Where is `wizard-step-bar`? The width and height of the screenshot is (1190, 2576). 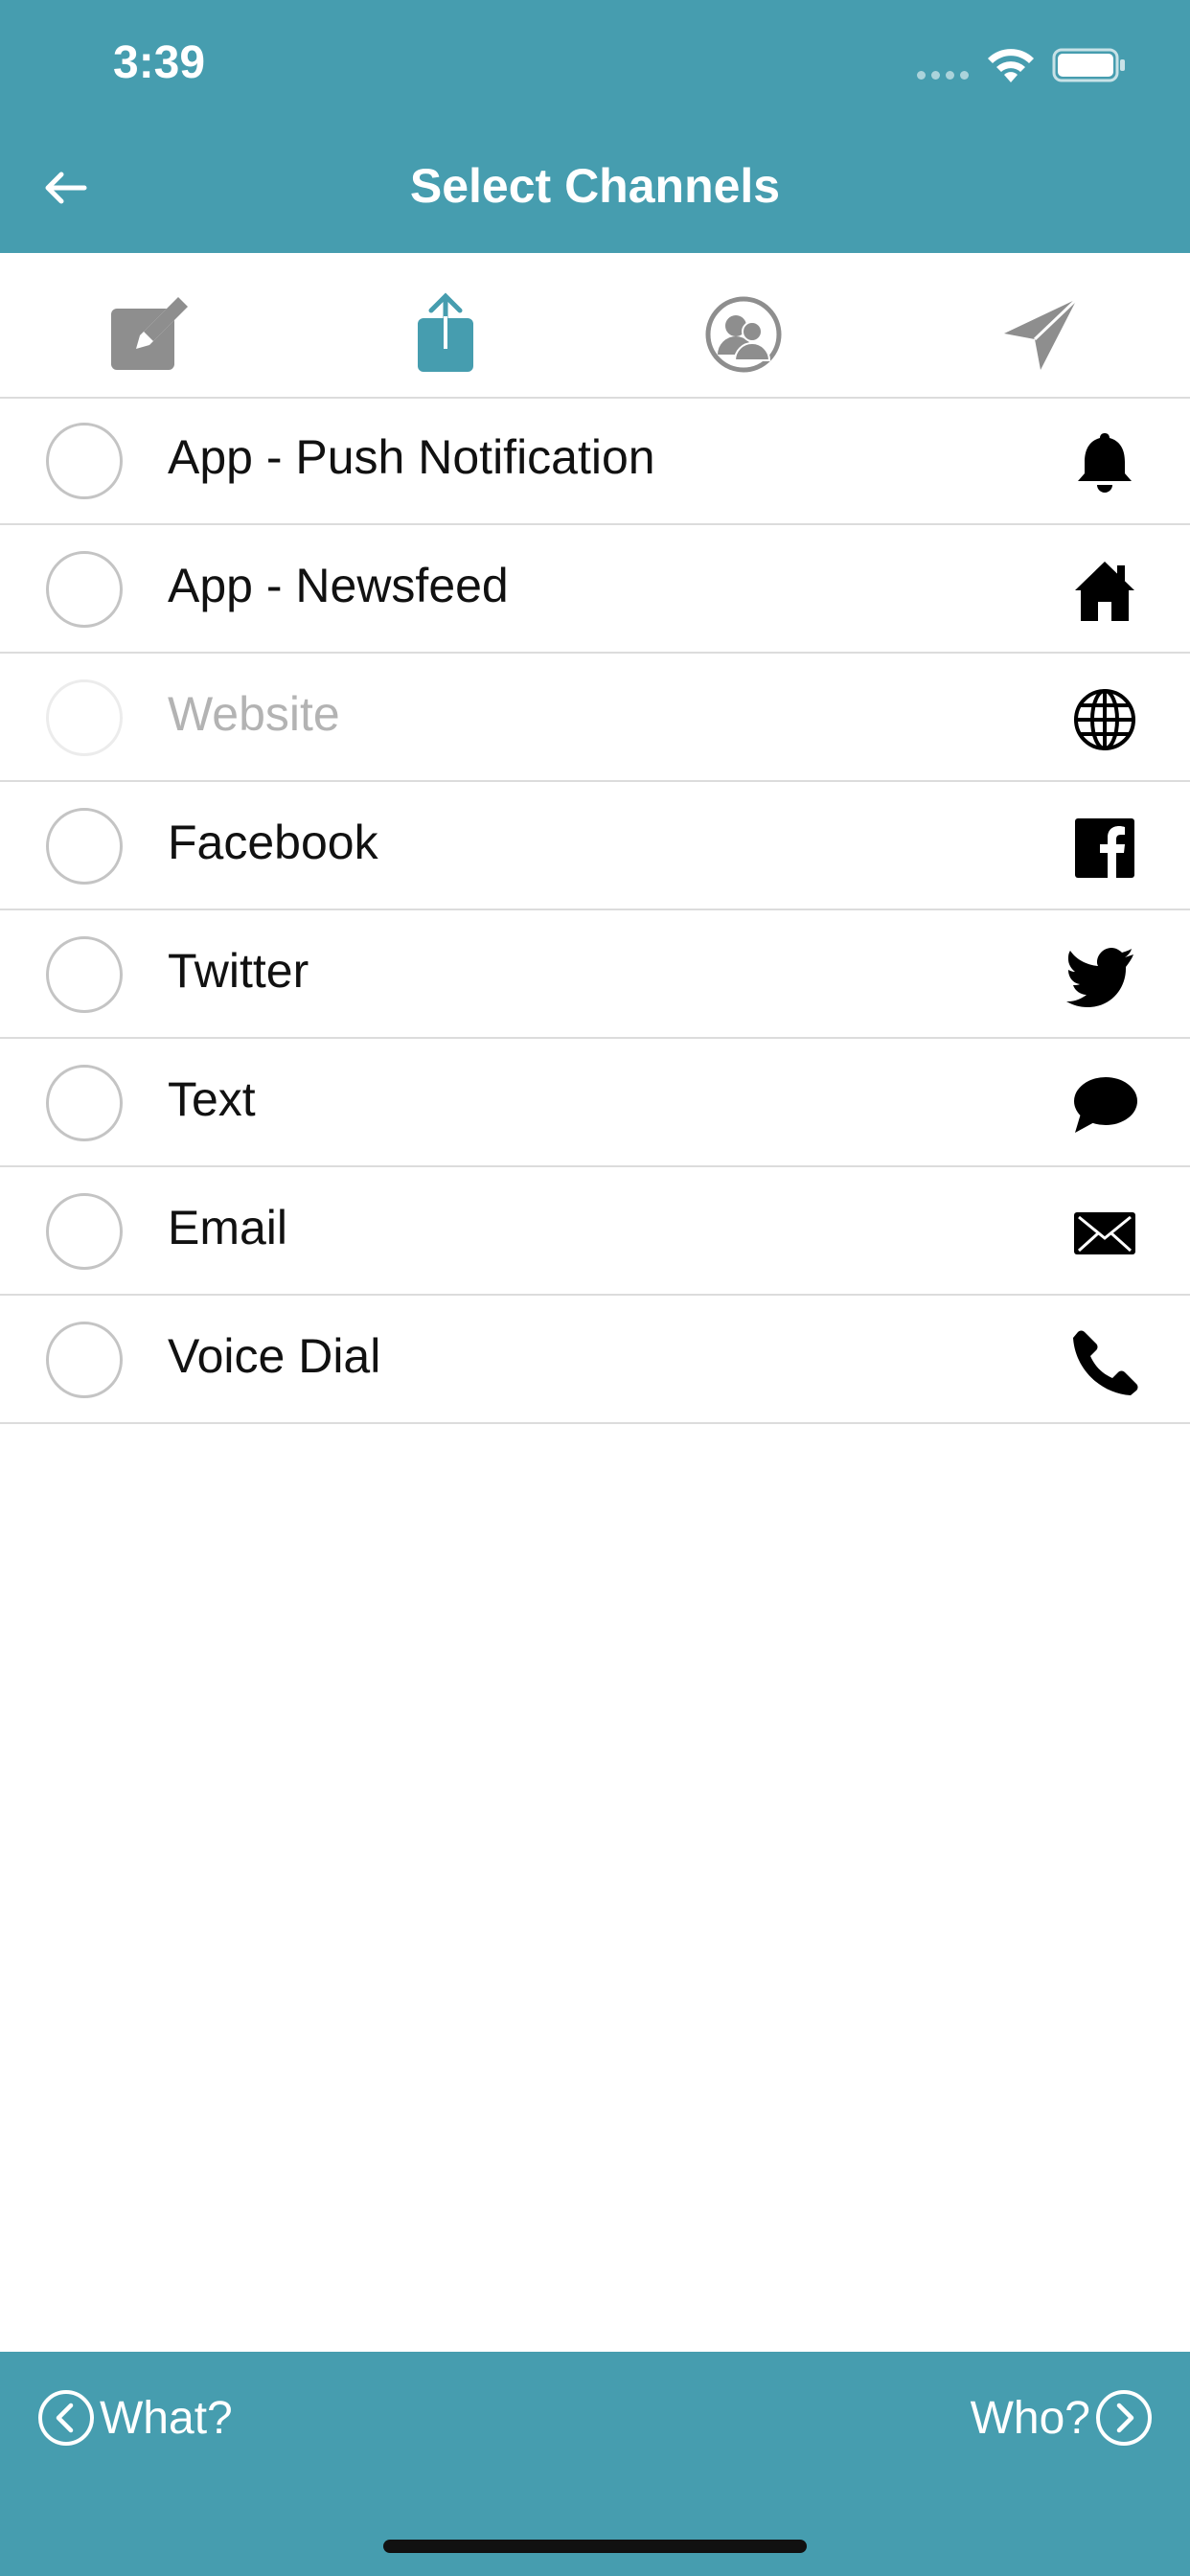
wizard-step-bar is located at coordinates (595, 326).